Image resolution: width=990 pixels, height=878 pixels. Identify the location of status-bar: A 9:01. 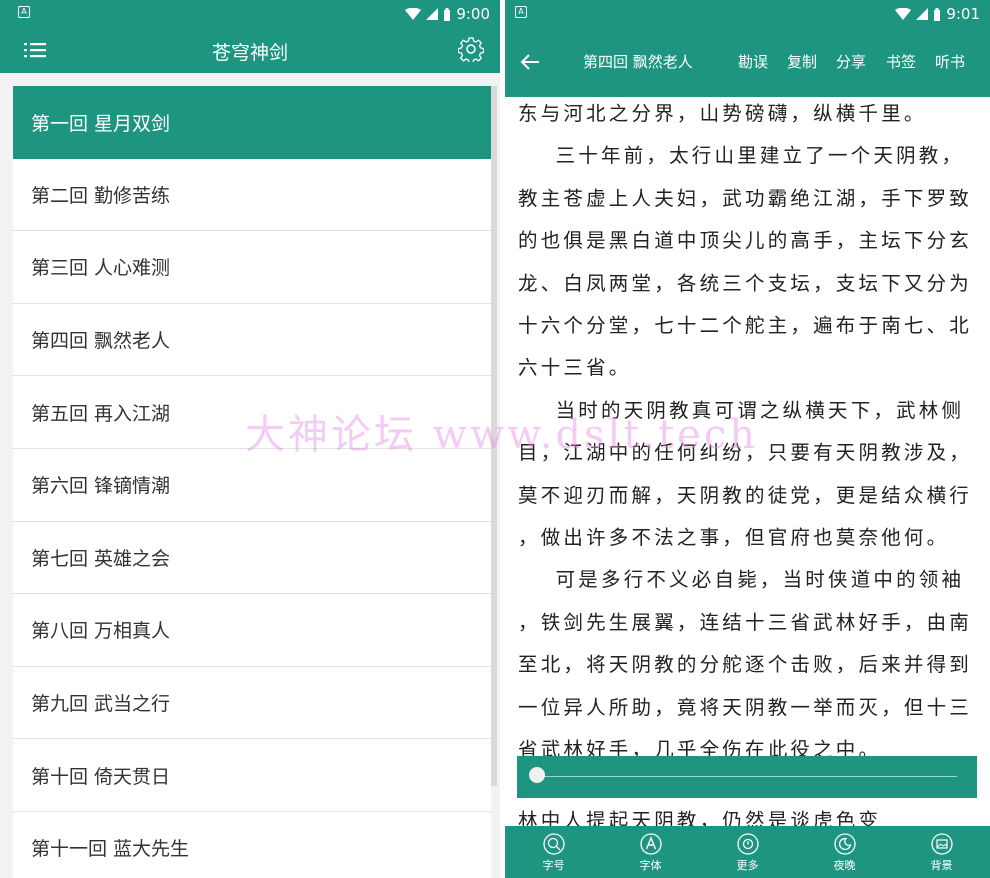
(747, 13).